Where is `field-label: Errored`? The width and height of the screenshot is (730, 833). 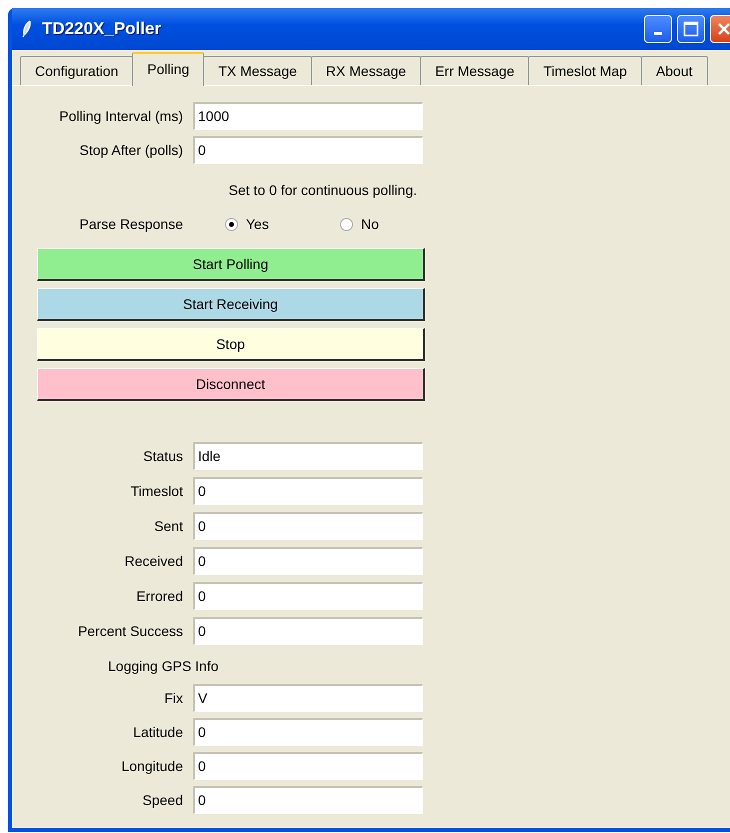 field-label: Errored is located at coordinates (159, 596).